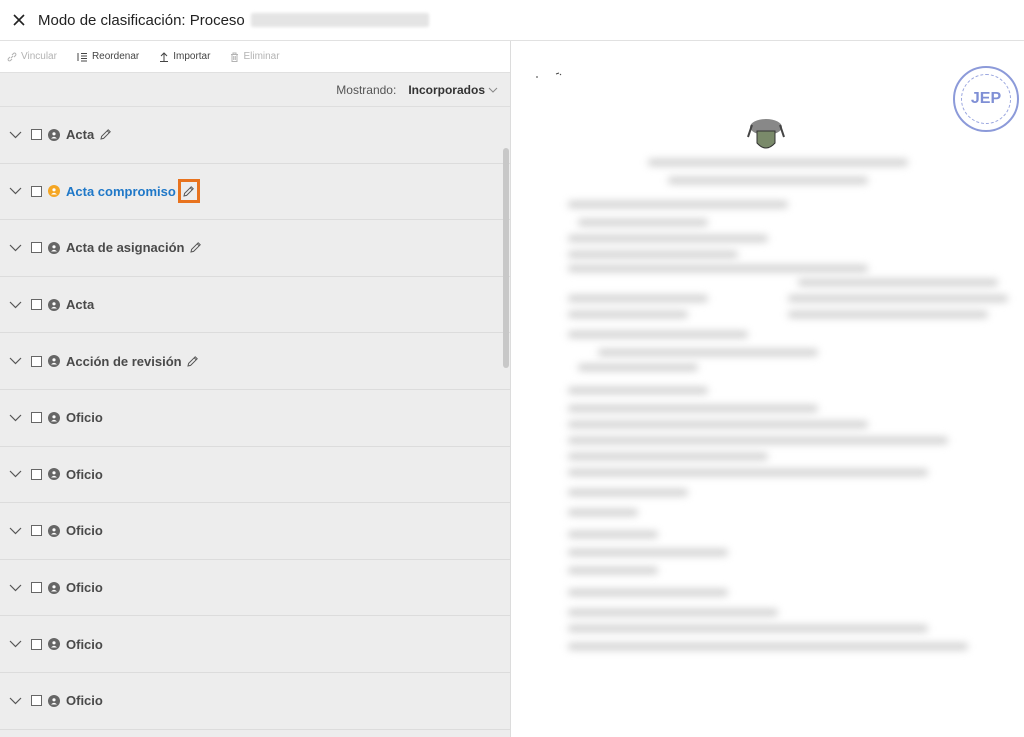  What do you see at coordinates (39, 56) in the screenshot?
I see `vincular-label: Vincular` at bounding box center [39, 56].